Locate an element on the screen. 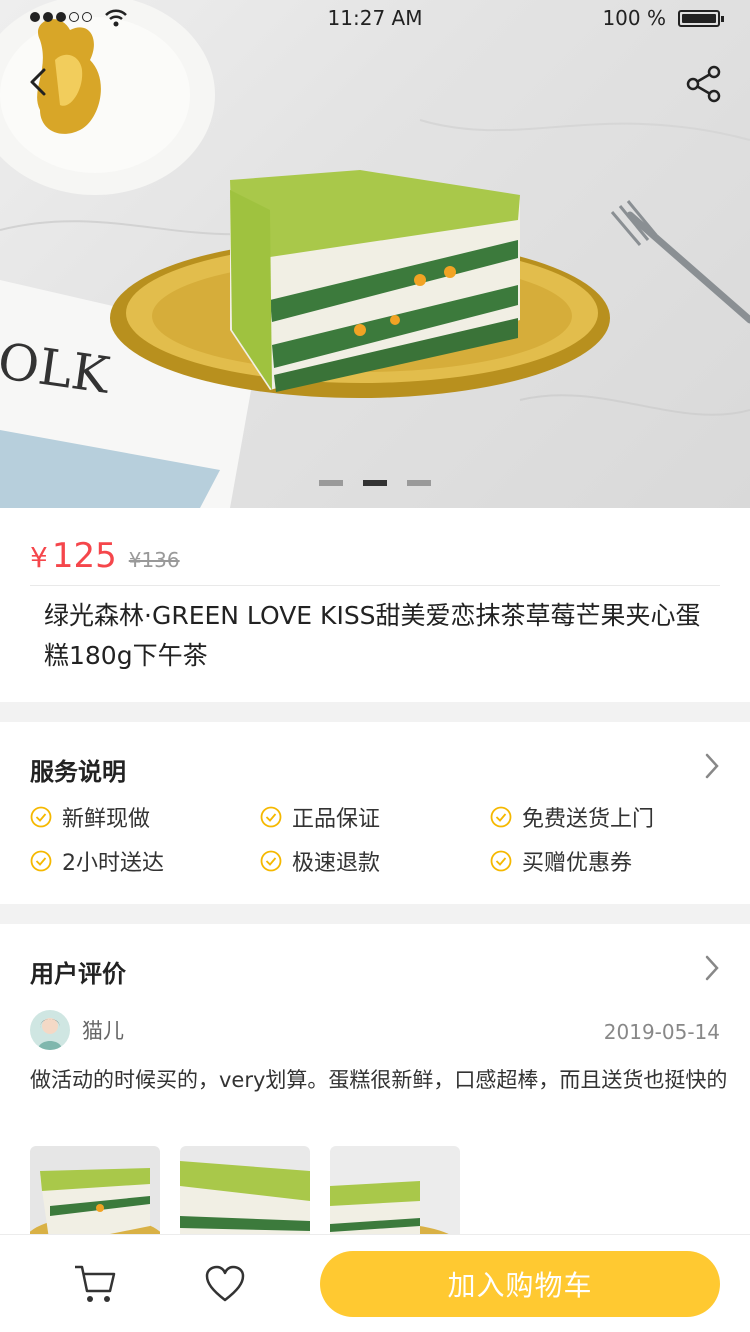  service-item: 2小时送达 is located at coordinates (145, 862).